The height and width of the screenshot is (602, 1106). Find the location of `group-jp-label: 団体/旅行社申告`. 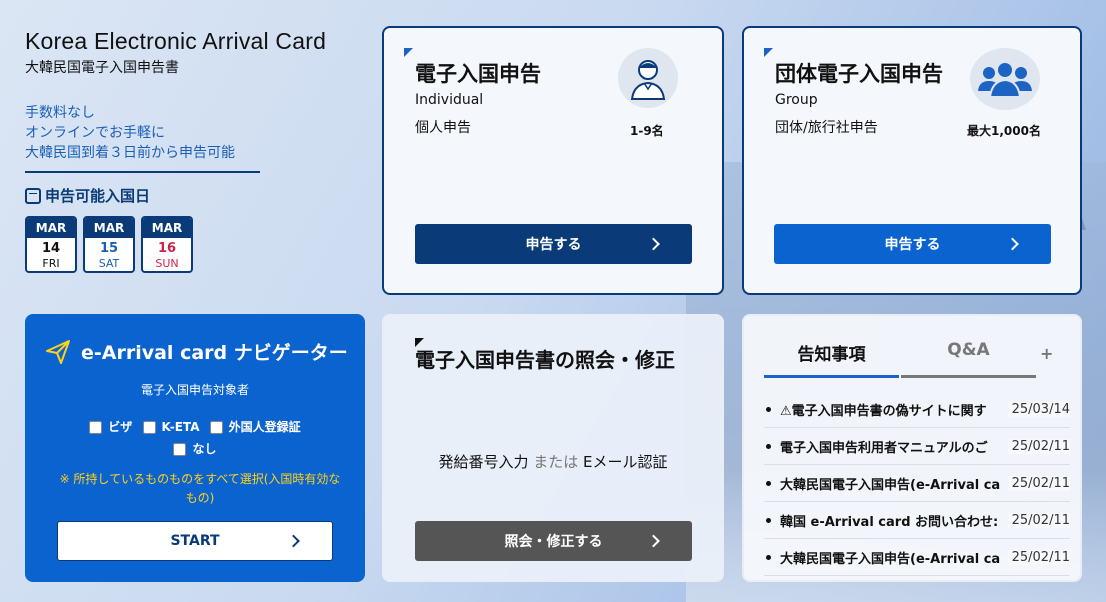

group-jp-label: 団体/旅行社申告 is located at coordinates (826, 128).